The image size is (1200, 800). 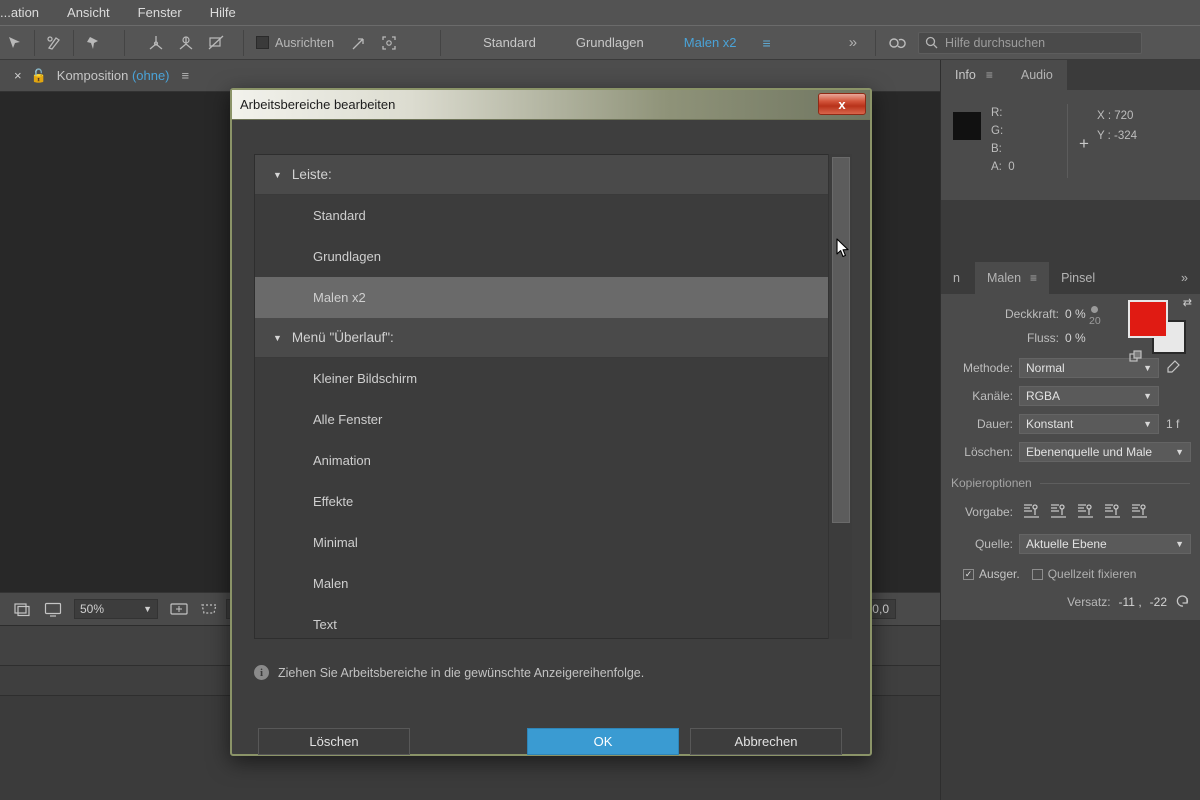 I want to click on preset-4-icon, so click(x=1112, y=512).